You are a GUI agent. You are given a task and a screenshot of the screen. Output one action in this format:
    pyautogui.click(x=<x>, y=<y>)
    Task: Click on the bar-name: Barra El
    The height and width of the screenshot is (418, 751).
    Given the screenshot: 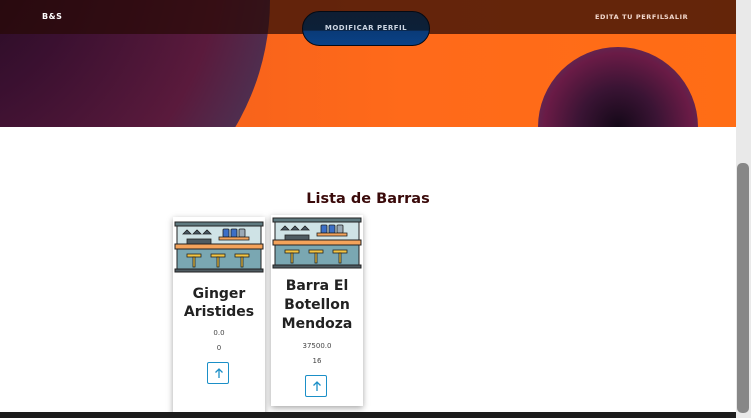 What is the action you would take?
    pyautogui.click(x=317, y=286)
    